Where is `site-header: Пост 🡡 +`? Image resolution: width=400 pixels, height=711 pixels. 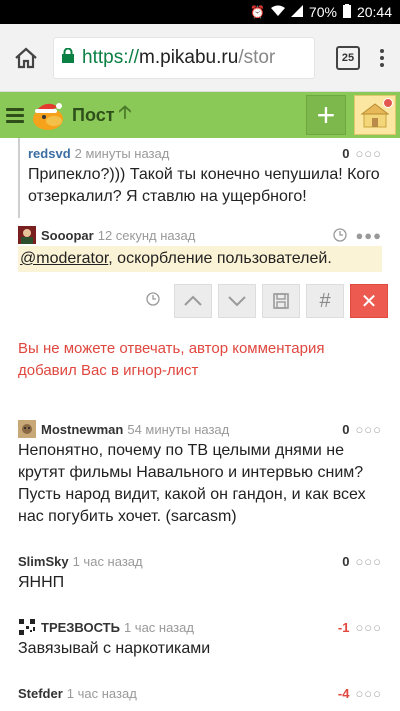 site-header: Пост 🡡 + is located at coordinates (200, 115).